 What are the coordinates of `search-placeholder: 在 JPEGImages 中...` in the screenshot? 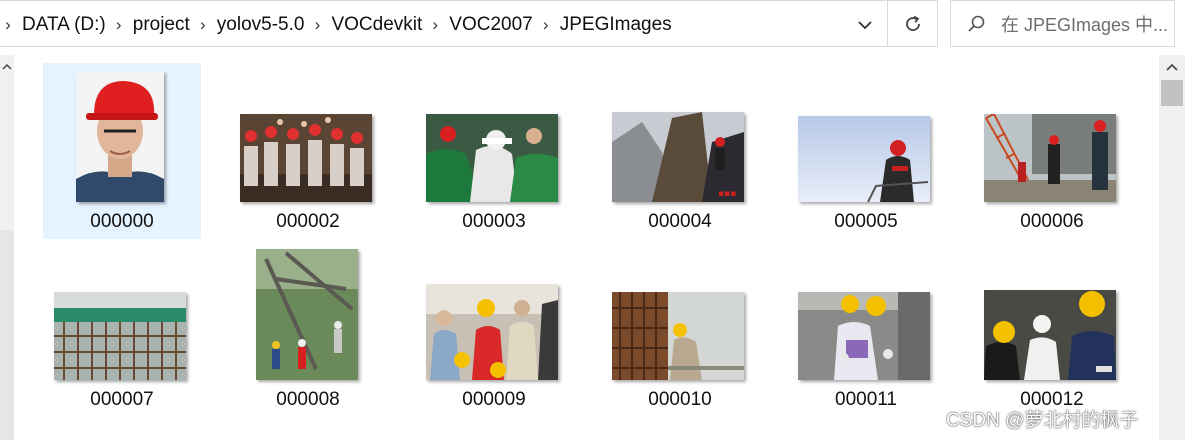 It's located at (1085, 24).